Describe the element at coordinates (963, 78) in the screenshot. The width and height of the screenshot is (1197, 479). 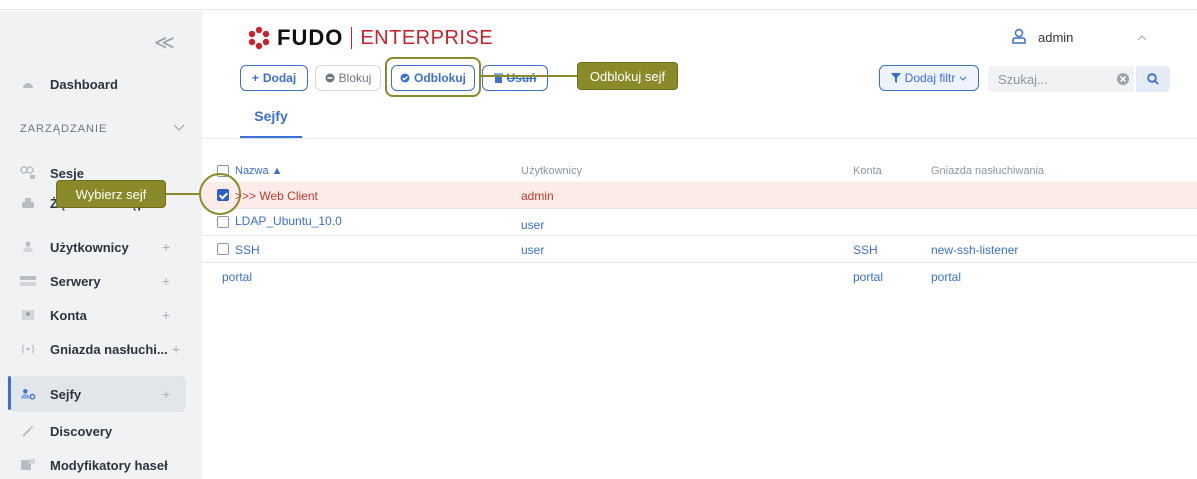
I see `chevron-down-icon` at that location.